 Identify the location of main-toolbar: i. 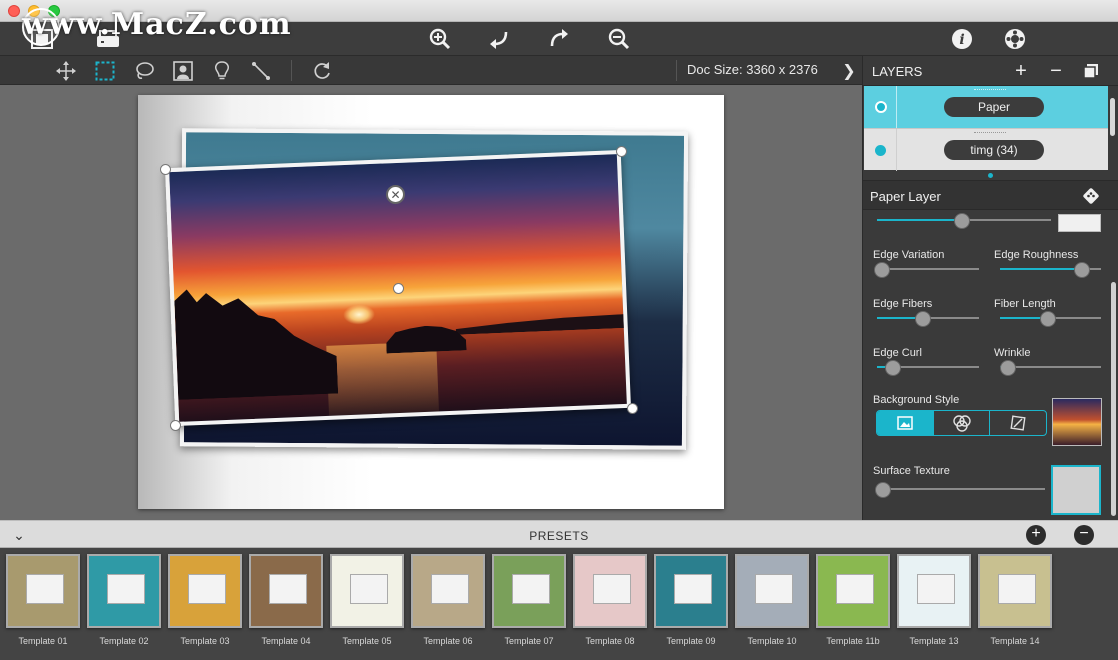
(559, 39).